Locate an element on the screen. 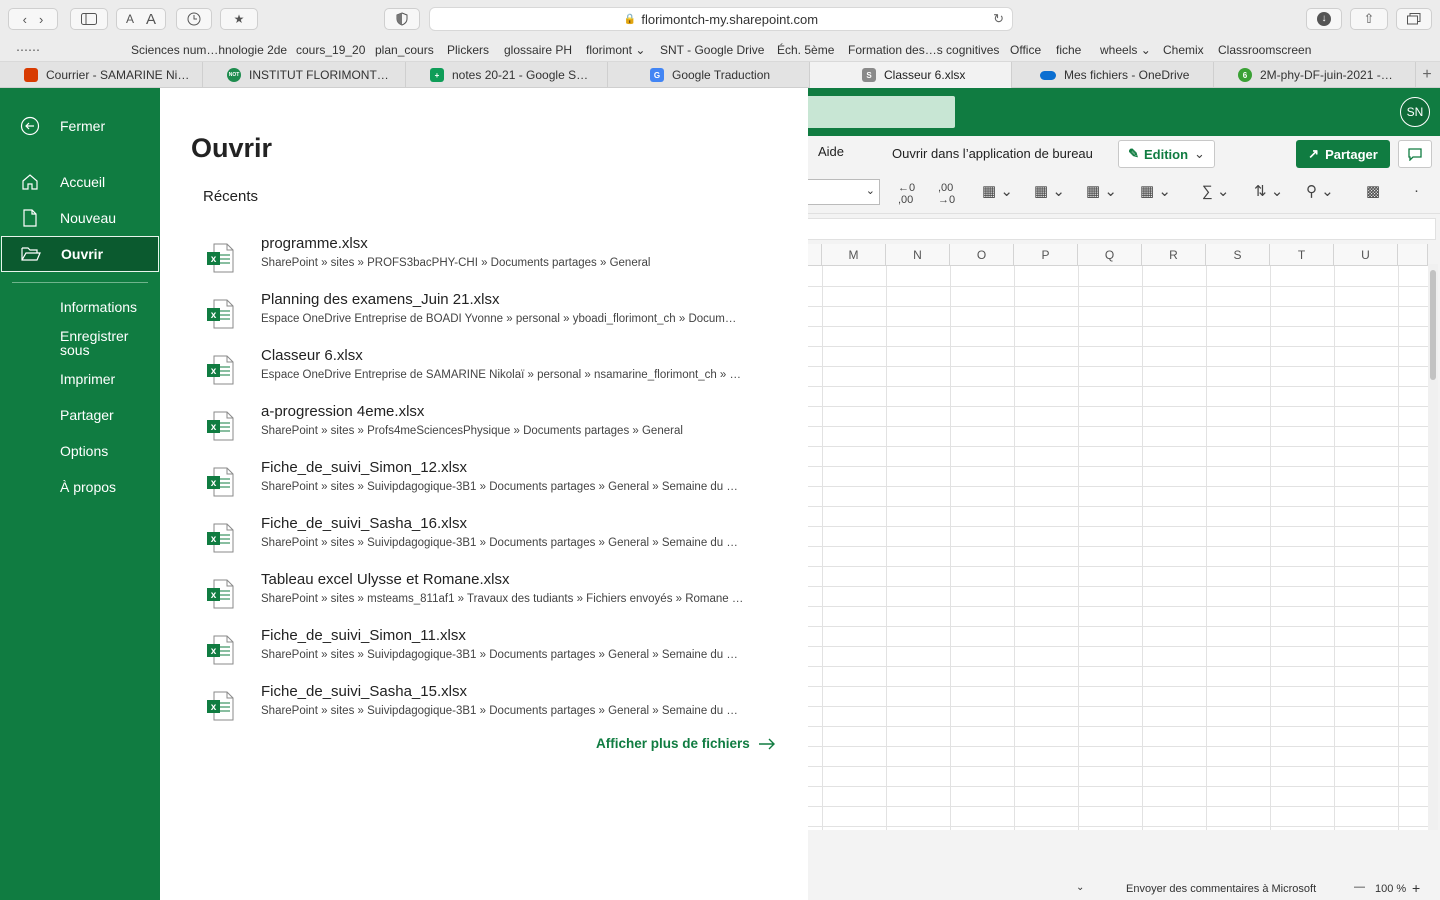 This screenshot has height=900, width=1440. show-more-files-link: Afficher plus de fichiers is located at coordinates (686, 743).